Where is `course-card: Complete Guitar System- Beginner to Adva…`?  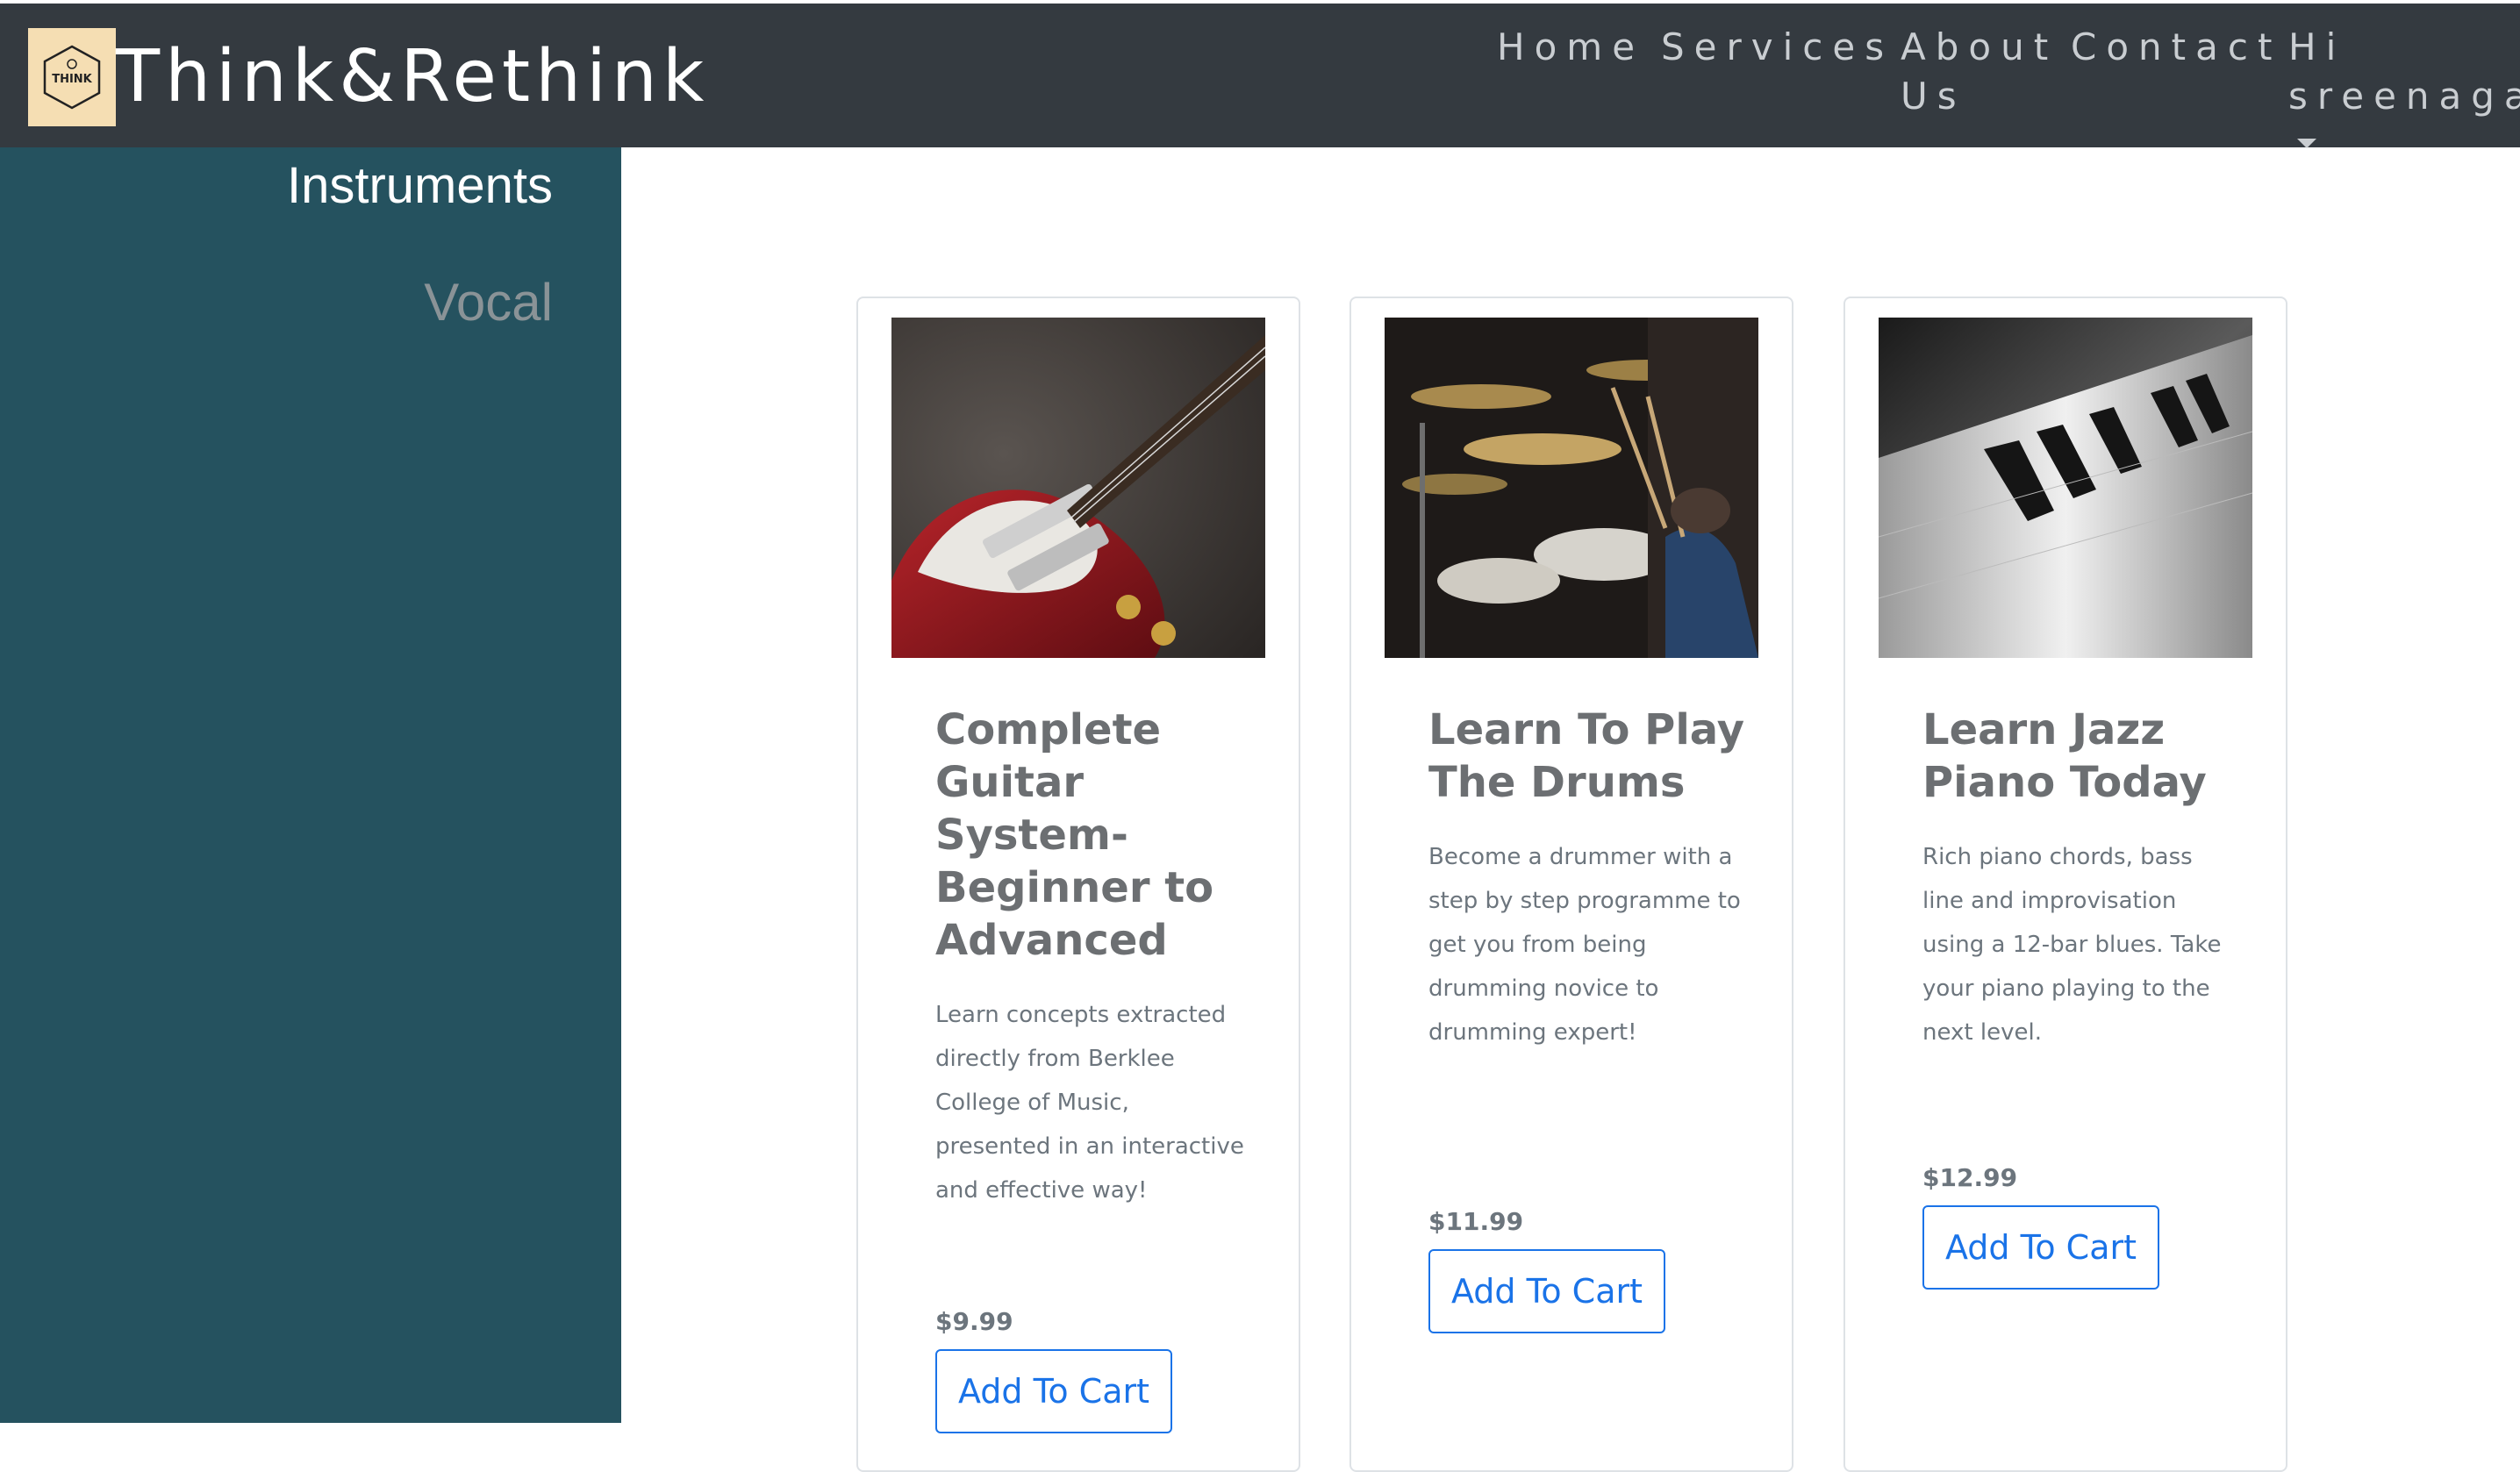
course-card: Complete Guitar System- Beginner to Adva… is located at coordinates (1078, 884).